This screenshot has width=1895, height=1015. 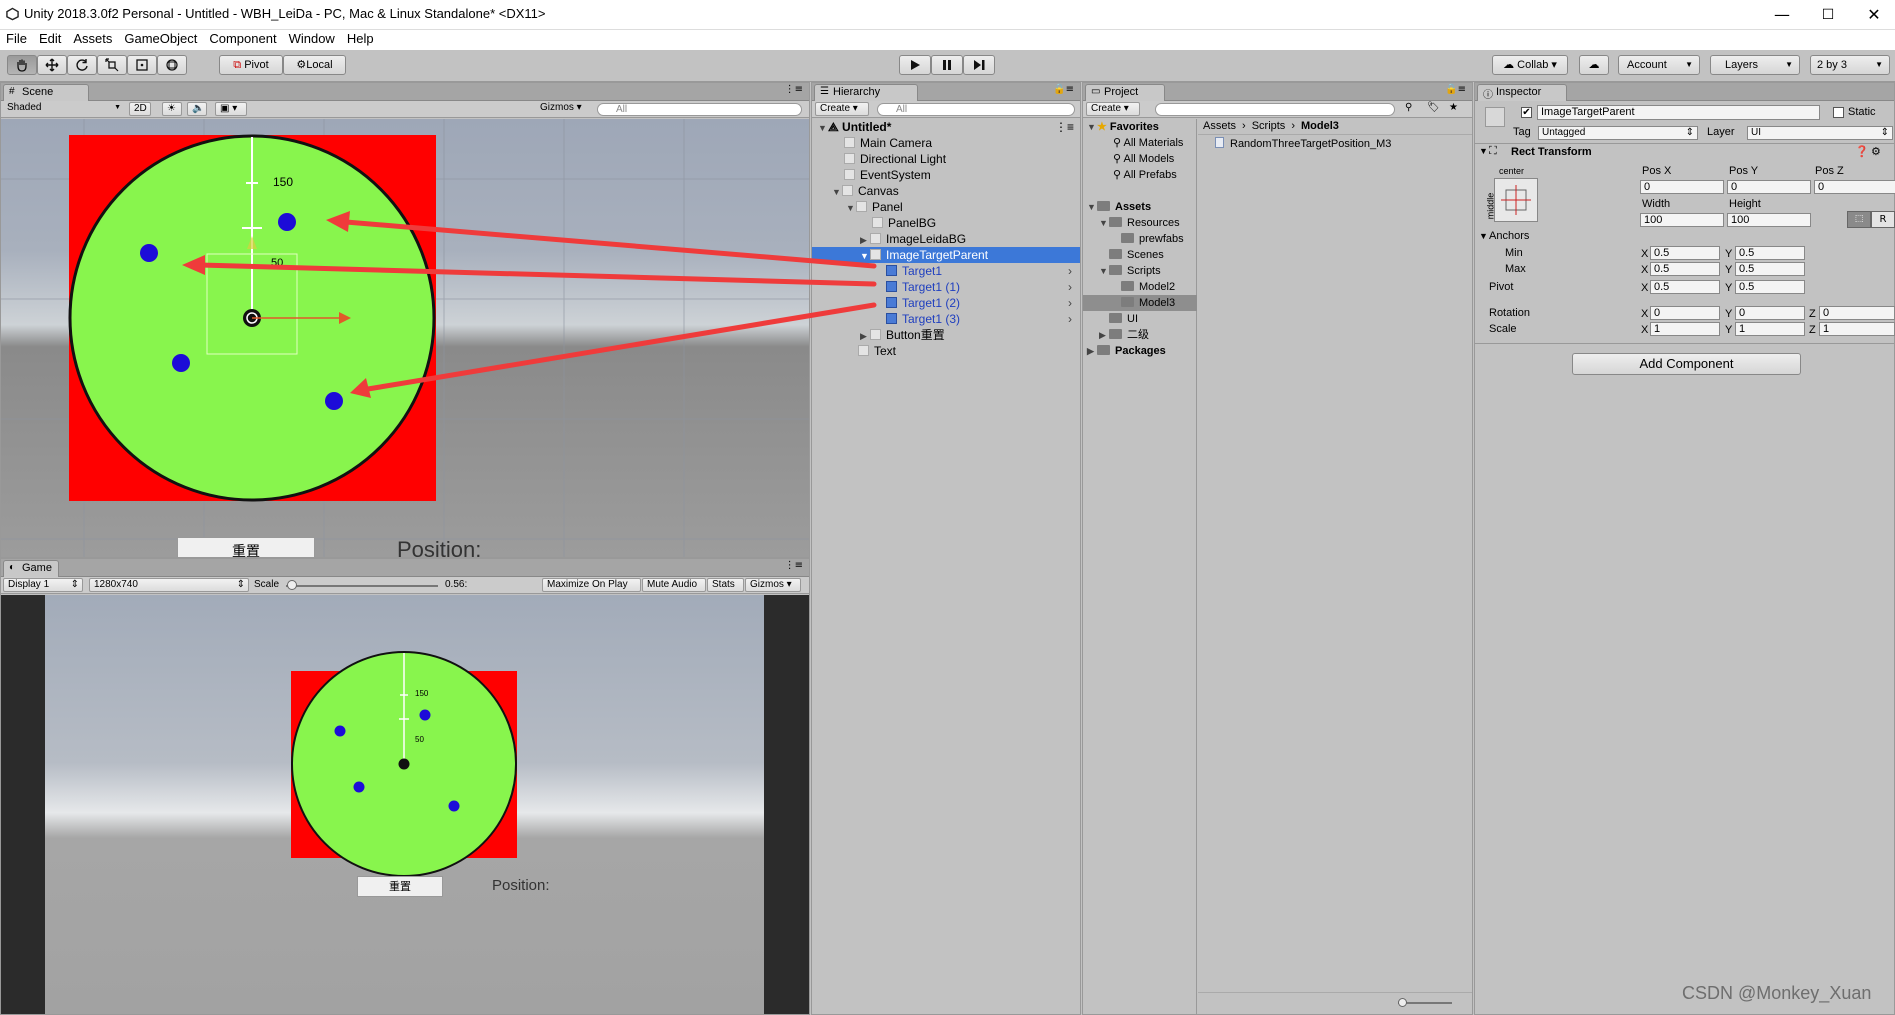 I want to click on anchor-min-y-input: 0.5, so click(x=1770, y=253).